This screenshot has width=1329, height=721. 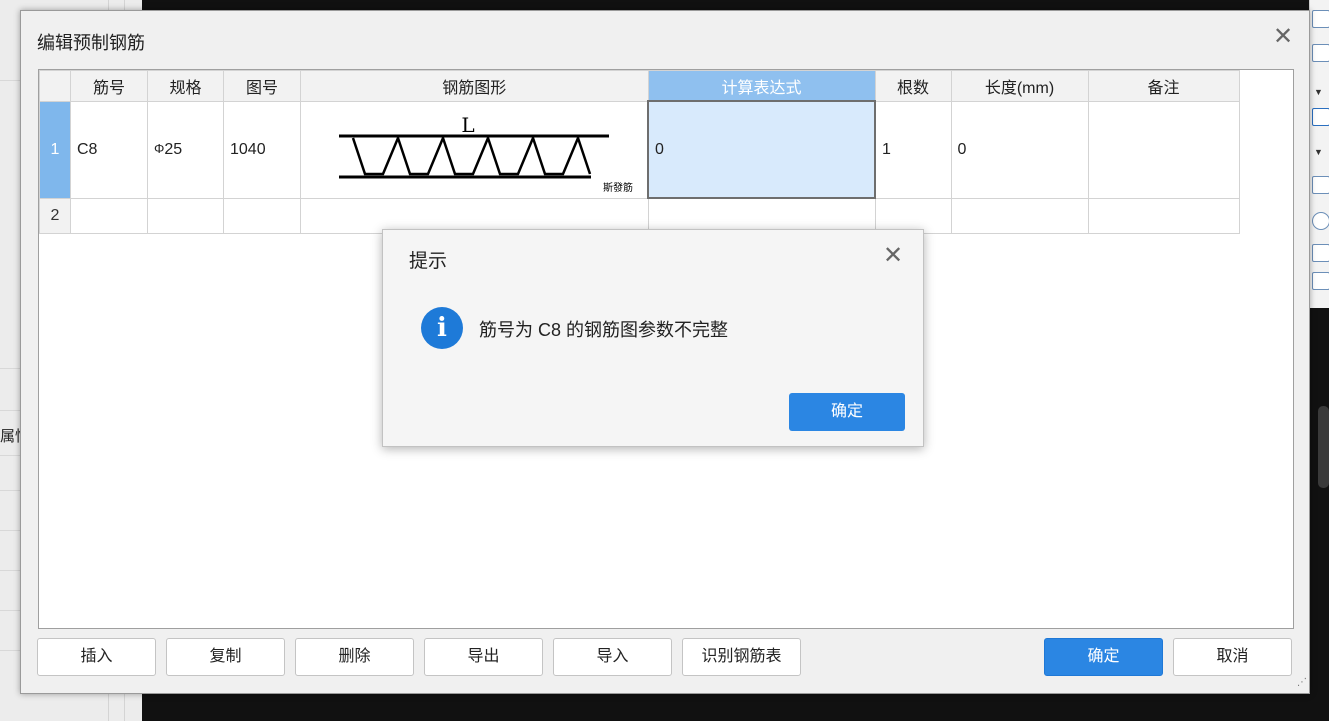 I want to click on cell-spec: Φ25, so click(x=185, y=149).